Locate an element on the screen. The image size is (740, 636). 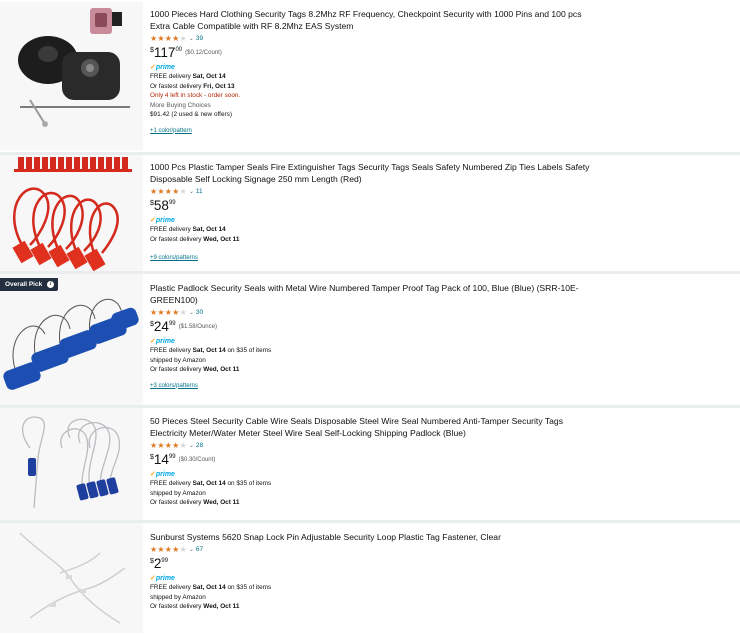
clear-loop-fastener-icon is located at coordinates (72, 578).